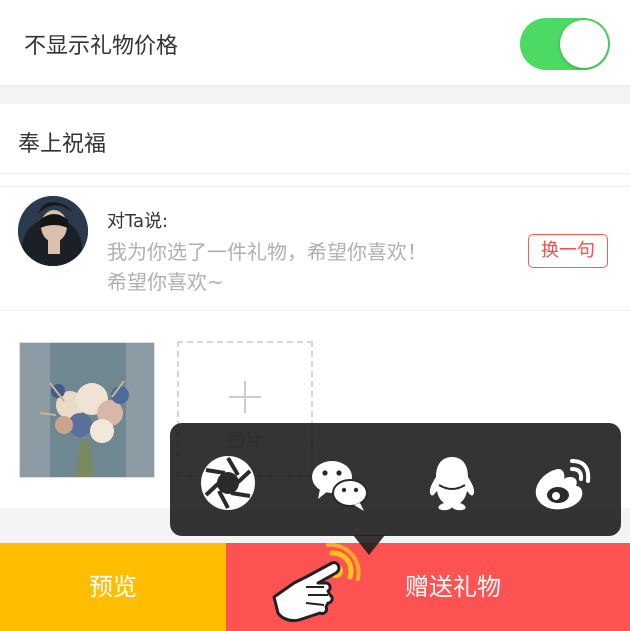 This screenshot has height=631, width=630. Describe the element at coordinates (113, 587) in the screenshot. I see `preview-button: 预览` at that location.